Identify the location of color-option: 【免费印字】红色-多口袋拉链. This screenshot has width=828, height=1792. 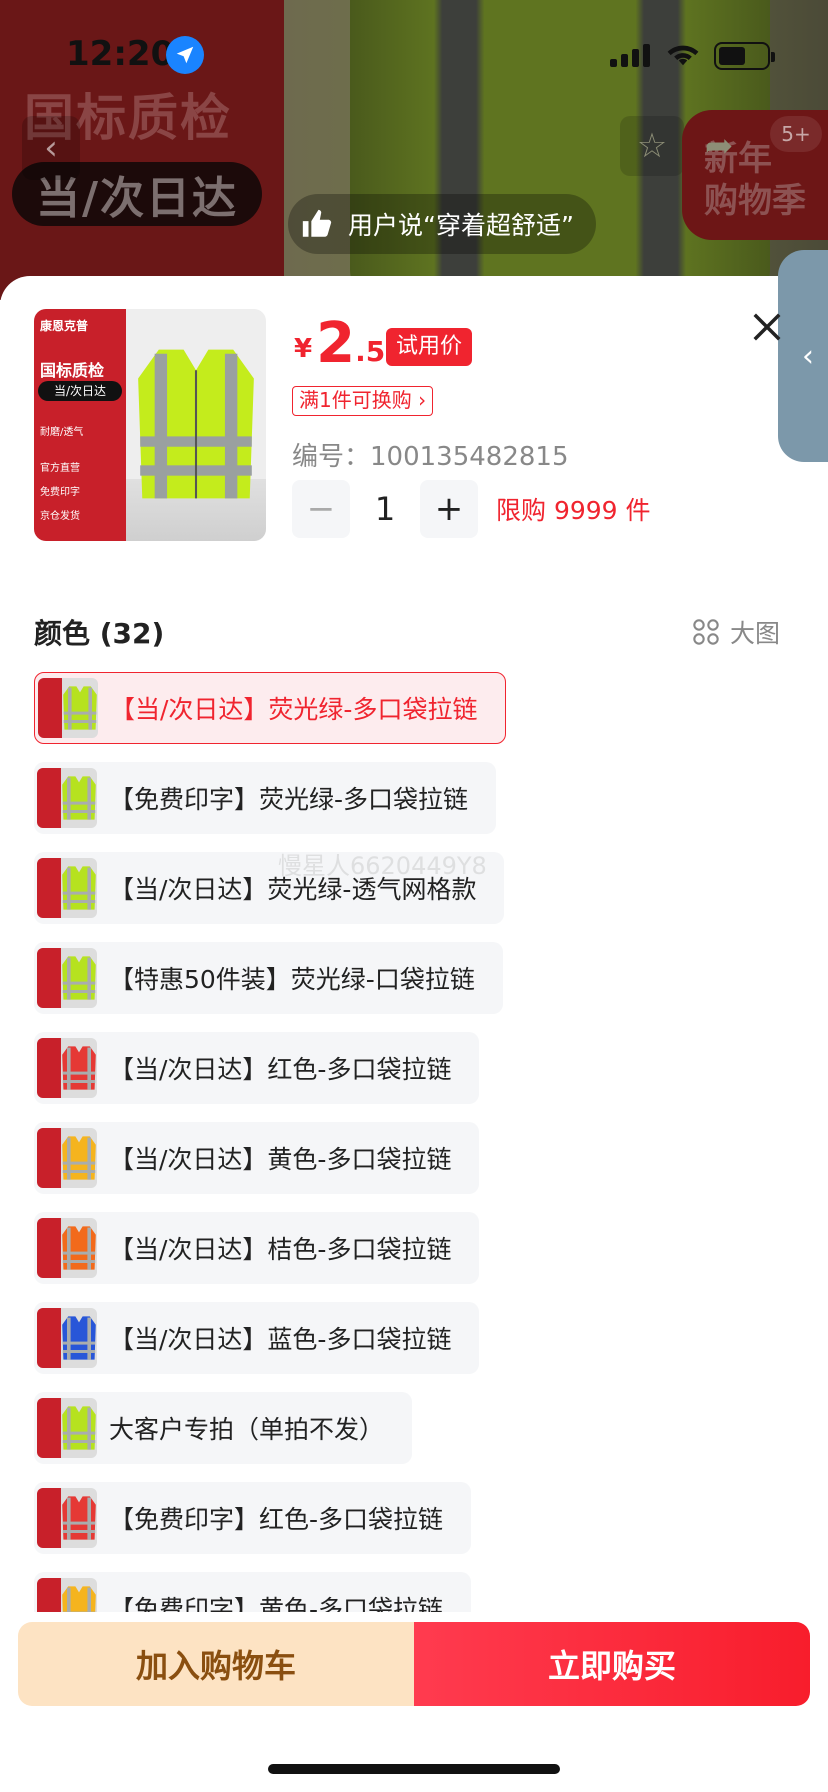
(253, 1518).